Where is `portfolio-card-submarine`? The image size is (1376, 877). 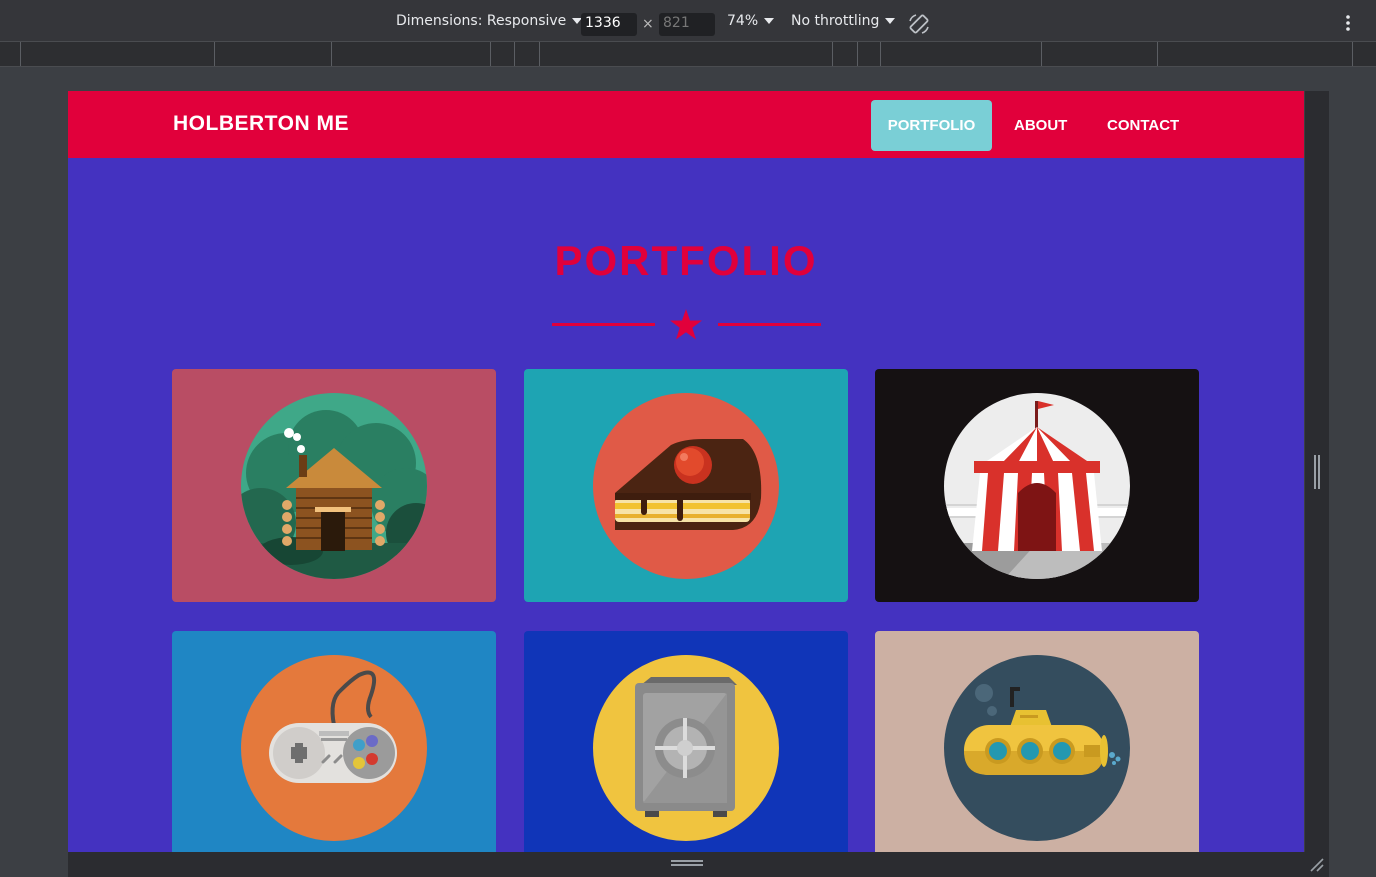
portfolio-card-submarine is located at coordinates (1037, 741).